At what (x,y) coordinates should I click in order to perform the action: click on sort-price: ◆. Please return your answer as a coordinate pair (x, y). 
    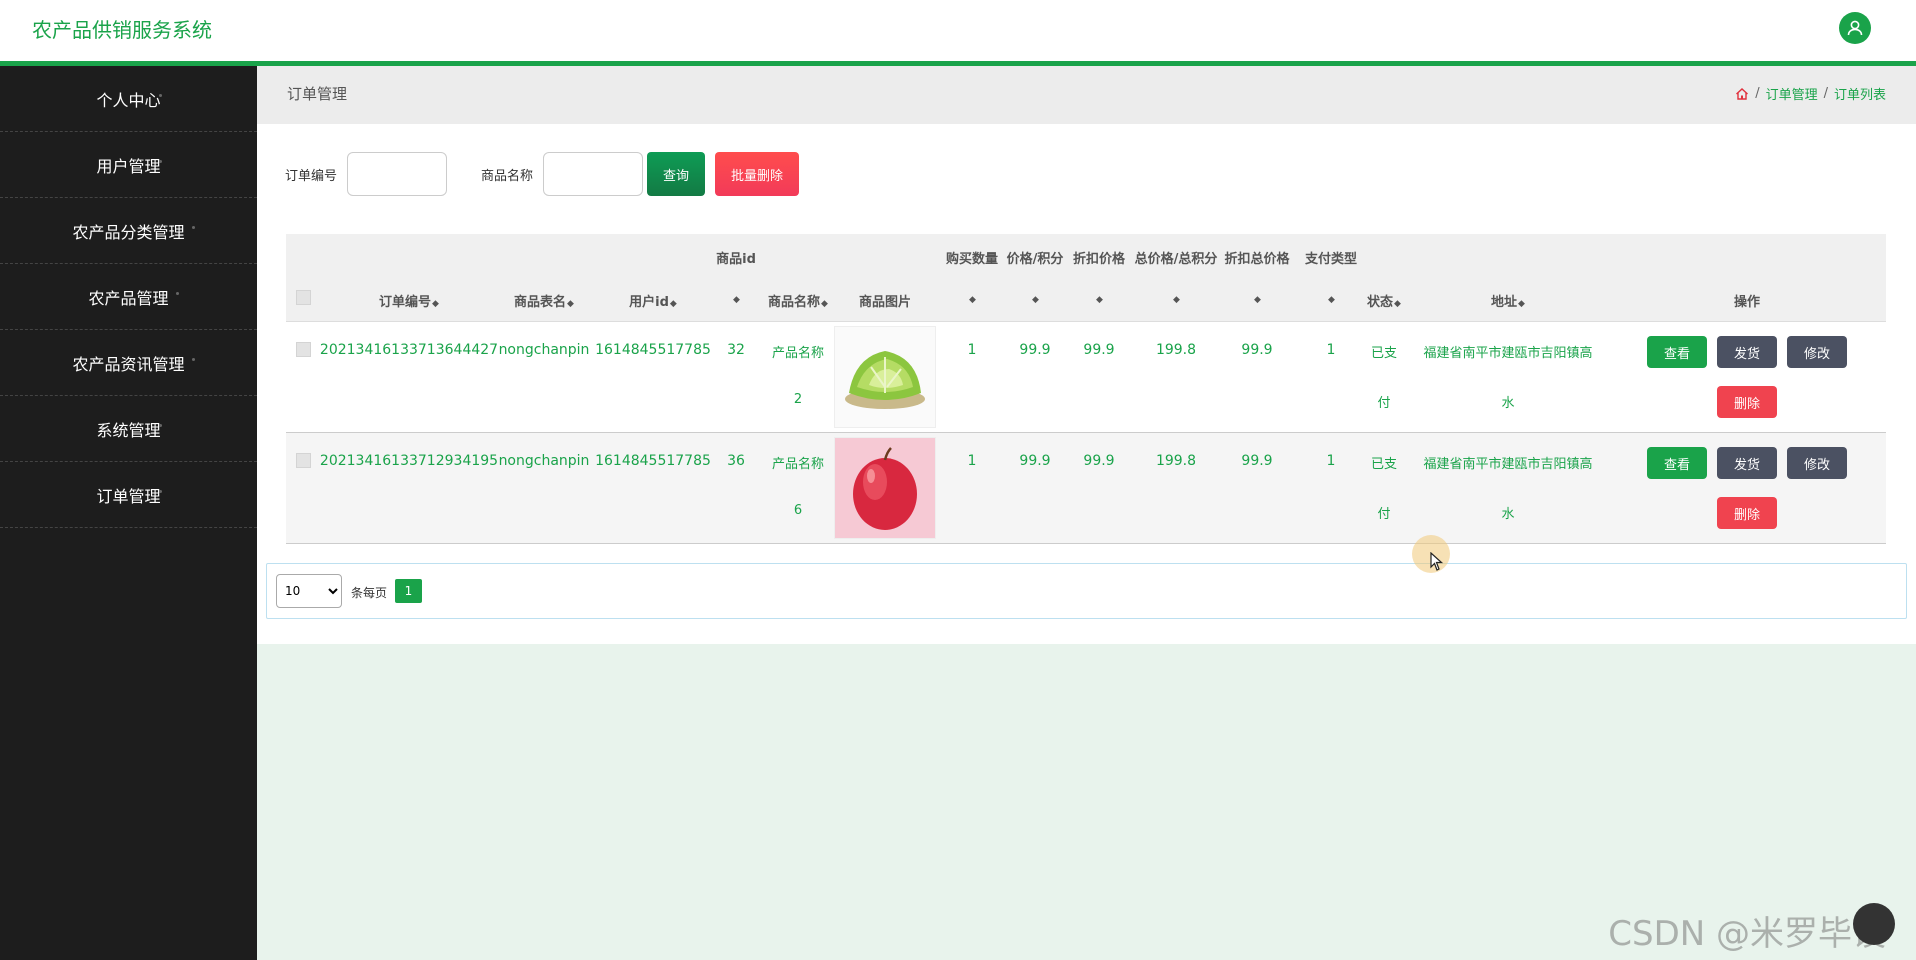
    Looking at the image, I should click on (1035, 298).